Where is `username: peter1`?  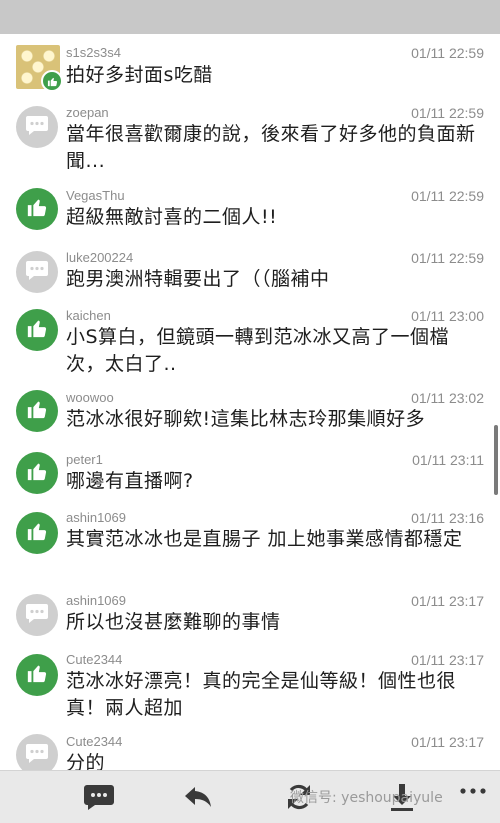
username: peter1 is located at coordinates (84, 459).